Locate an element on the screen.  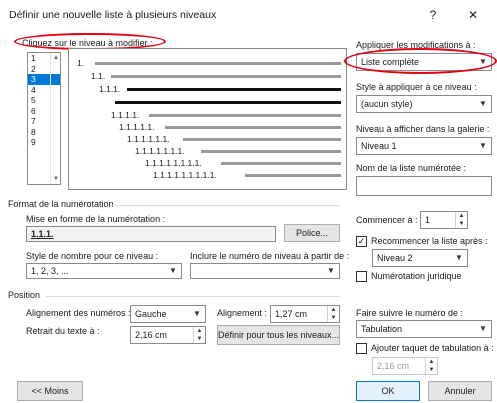
taquet-label: Ajouter taquet de tabulation à : is located at coordinates (432, 348).